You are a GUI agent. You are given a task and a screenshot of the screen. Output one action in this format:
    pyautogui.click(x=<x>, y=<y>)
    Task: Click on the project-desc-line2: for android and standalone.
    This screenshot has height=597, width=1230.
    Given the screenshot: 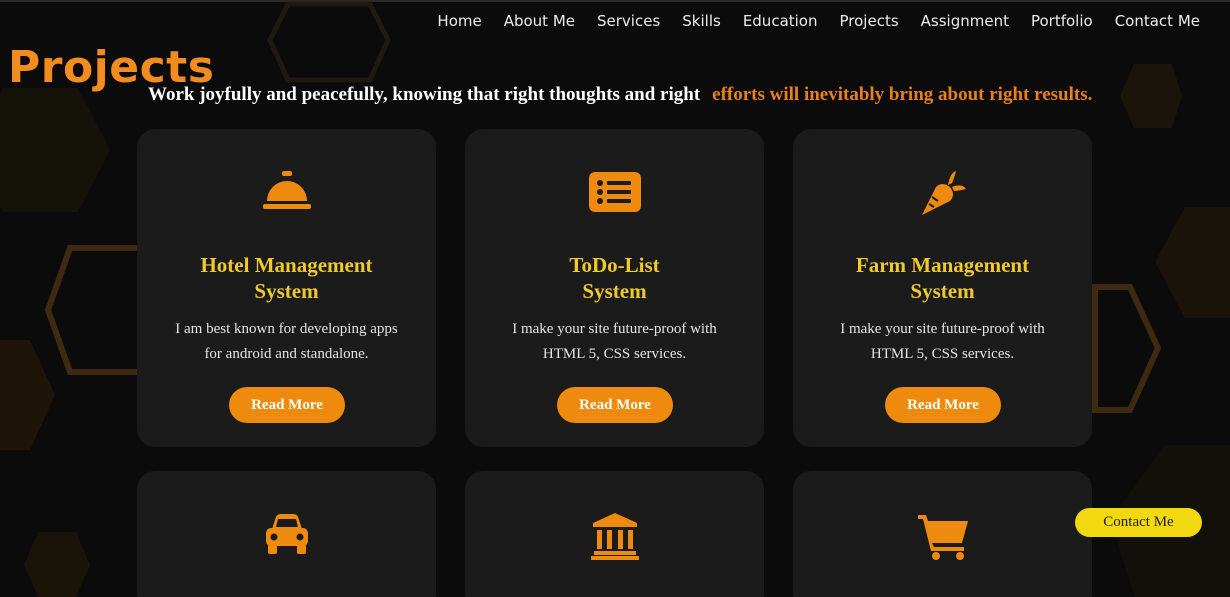 What is the action you would take?
    pyautogui.click(x=286, y=354)
    